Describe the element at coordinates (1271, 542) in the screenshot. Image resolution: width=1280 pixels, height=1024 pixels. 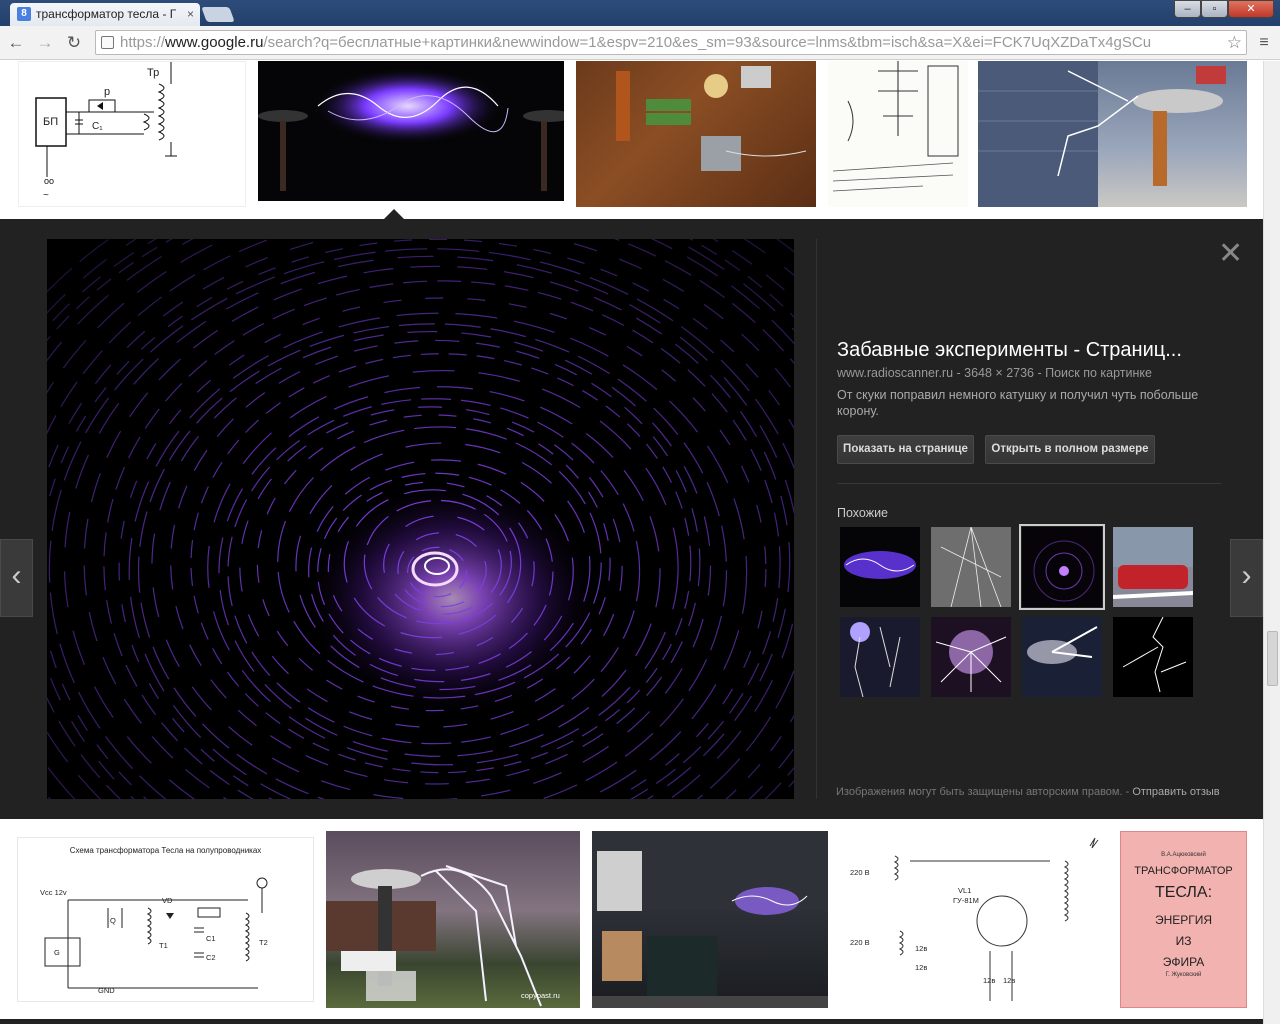
I see `vertical-scrollbar` at that location.